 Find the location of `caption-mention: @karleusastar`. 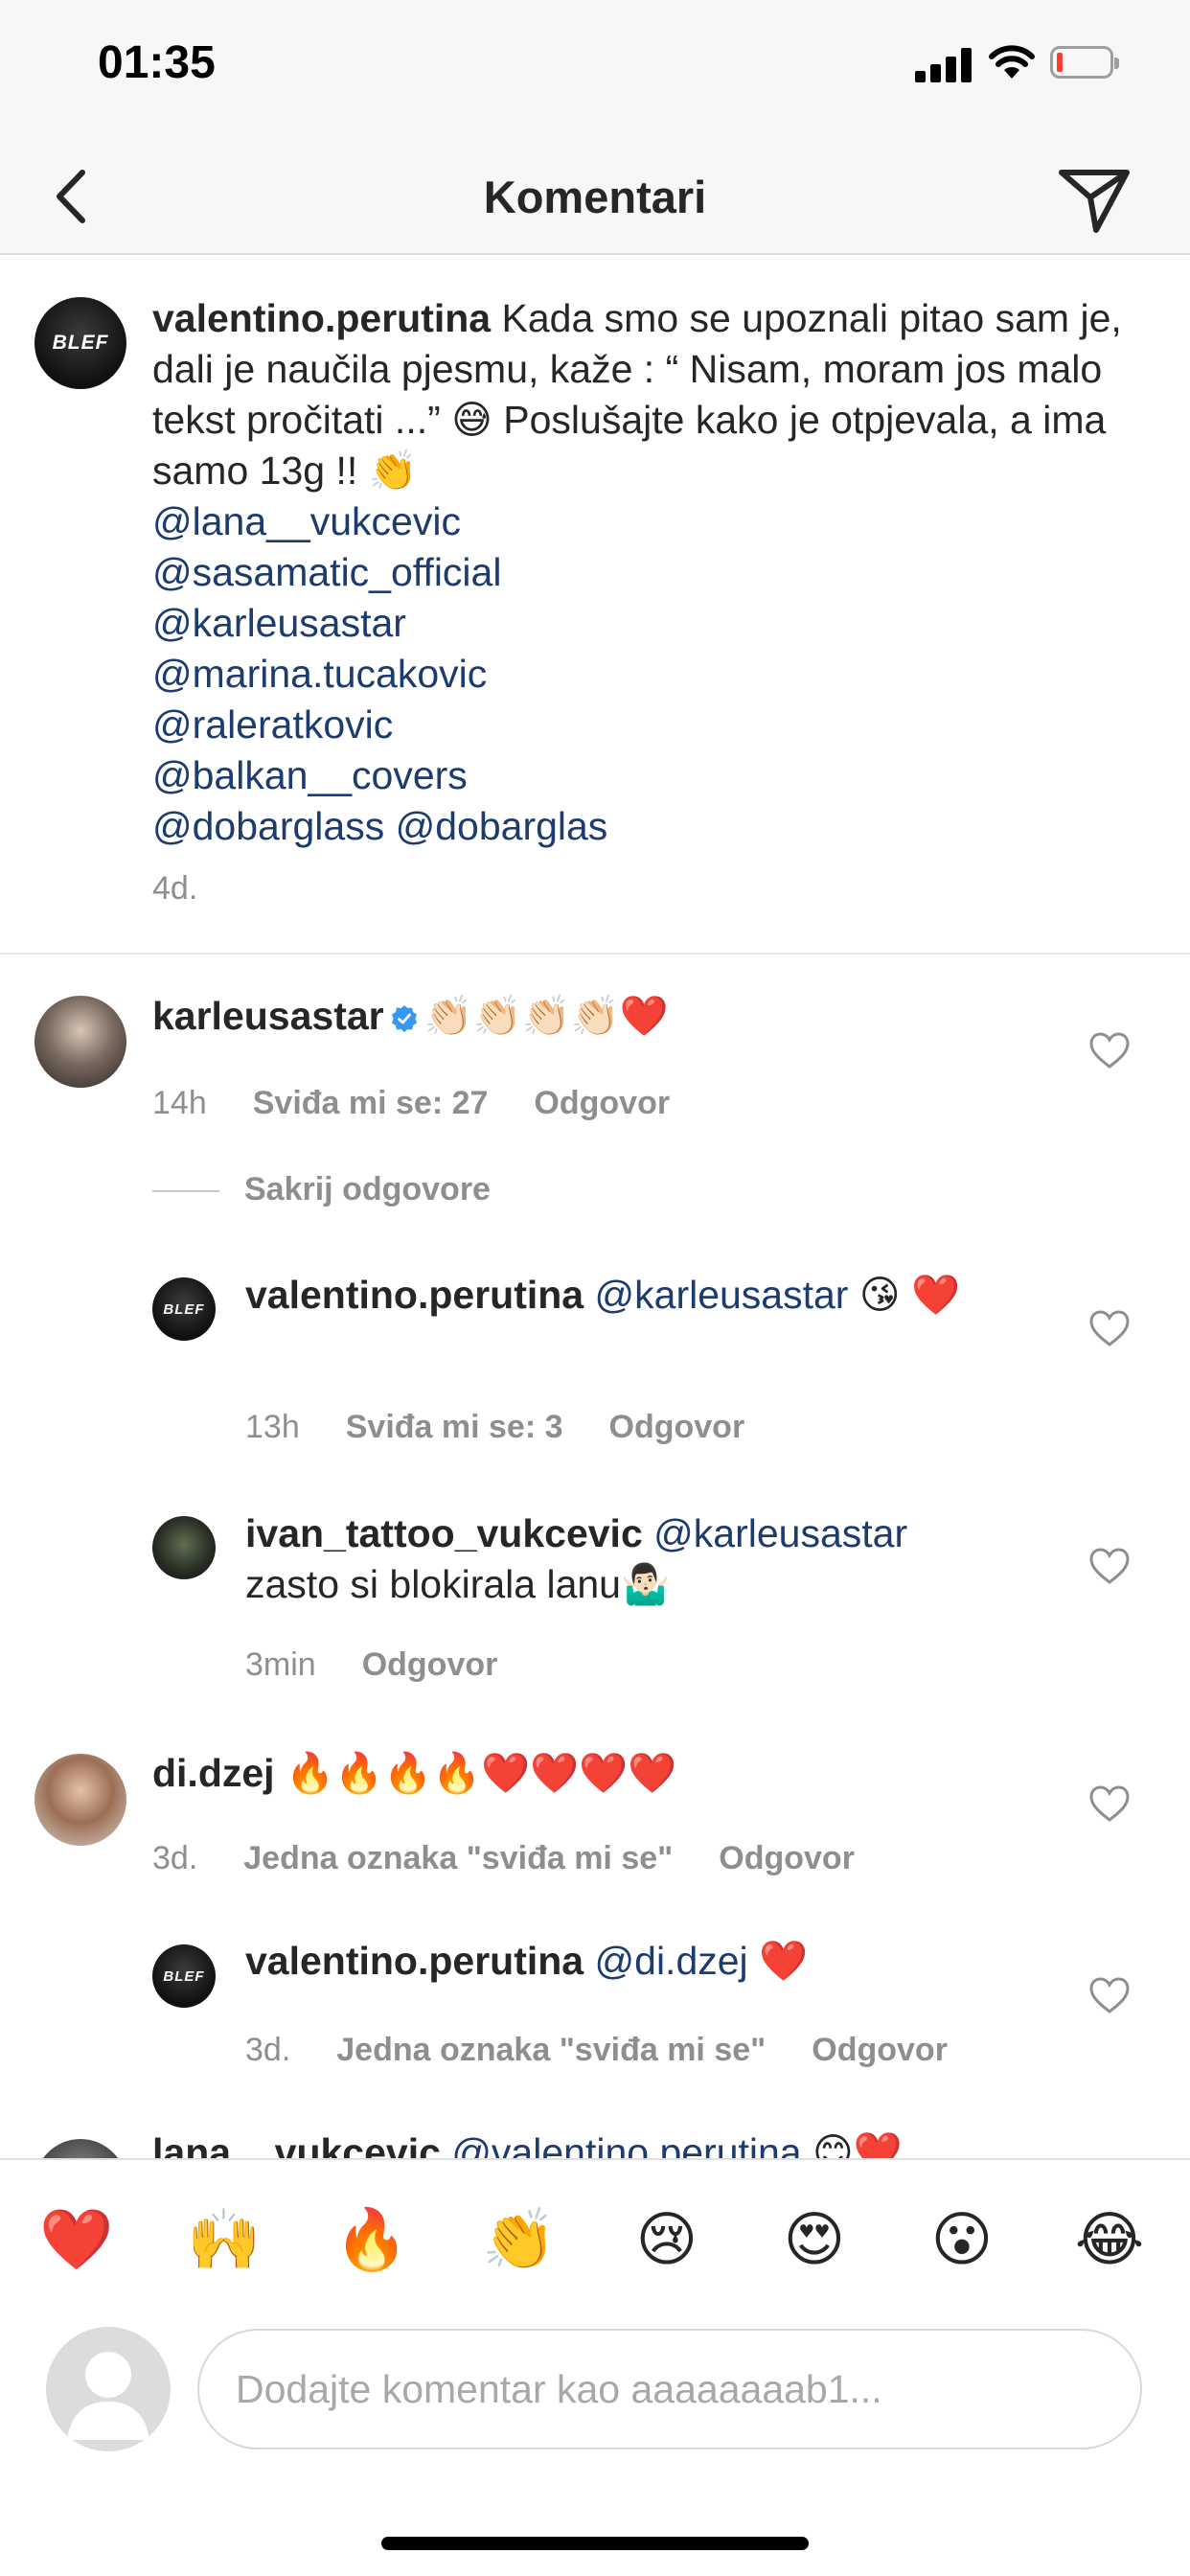

caption-mention: @karleusastar is located at coordinates (279, 623).